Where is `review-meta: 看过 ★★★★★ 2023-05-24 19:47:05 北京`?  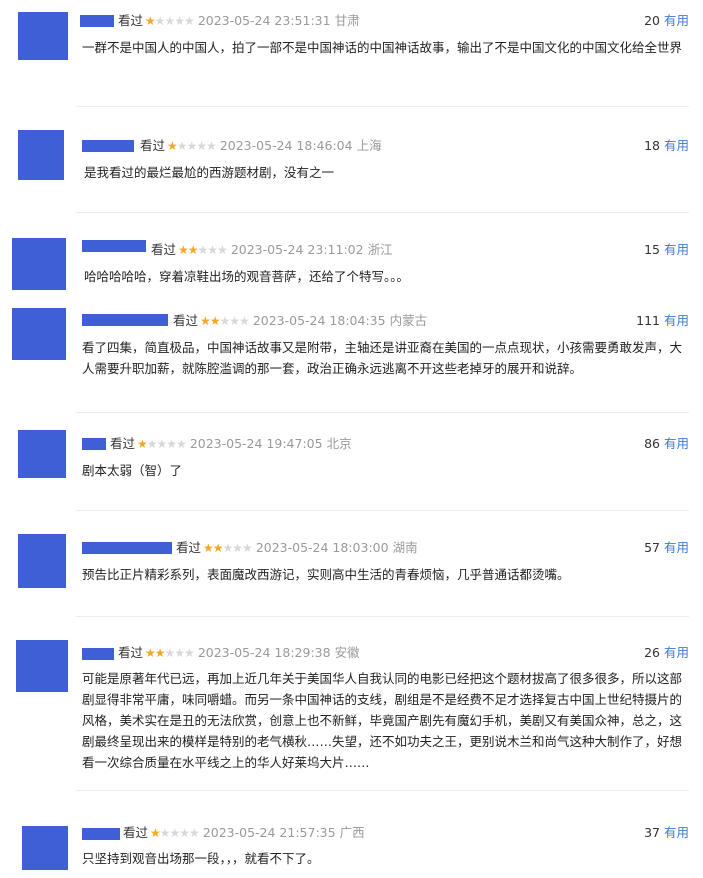
review-meta: 看过 ★★★★★ 2023-05-24 19:47:05 北京 is located at coordinates (231, 444).